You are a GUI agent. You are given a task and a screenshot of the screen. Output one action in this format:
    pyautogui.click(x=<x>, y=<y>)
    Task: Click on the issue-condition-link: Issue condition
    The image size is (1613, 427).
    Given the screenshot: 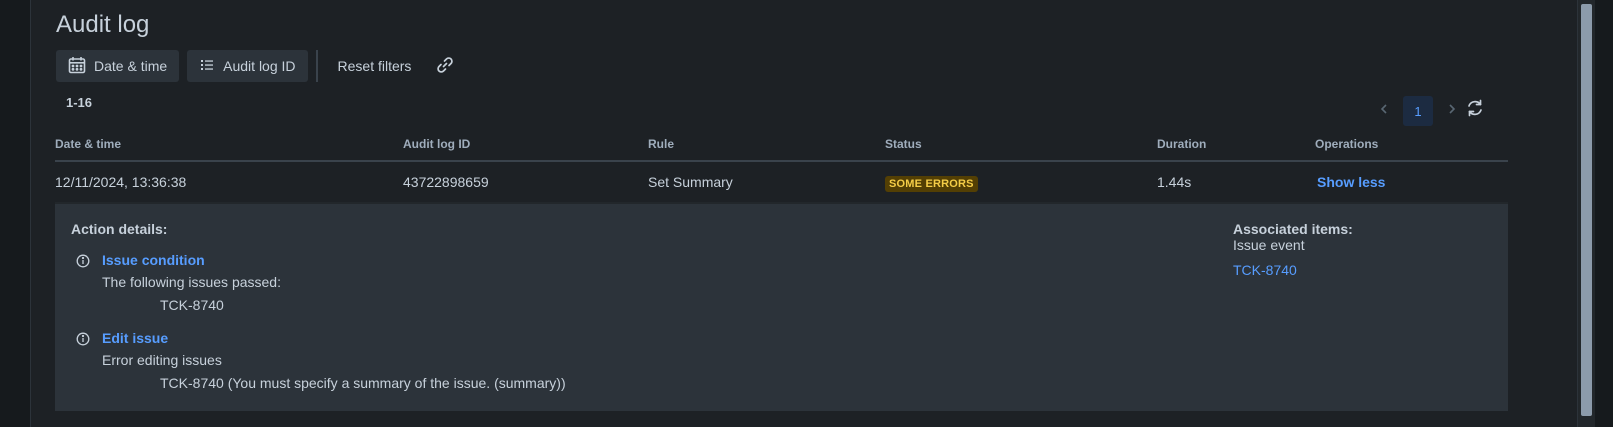 What is the action you would take?
    pyautogui.click(x=153, y=260)
    